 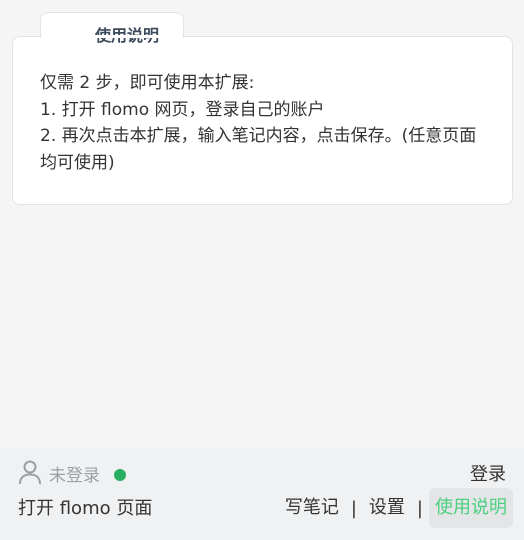 I want to click on instruction-step-2: 2. 再次点击本扩展，输入笔记内容，点击保存。(任意页面均可使用), so click(x=258, y=149).